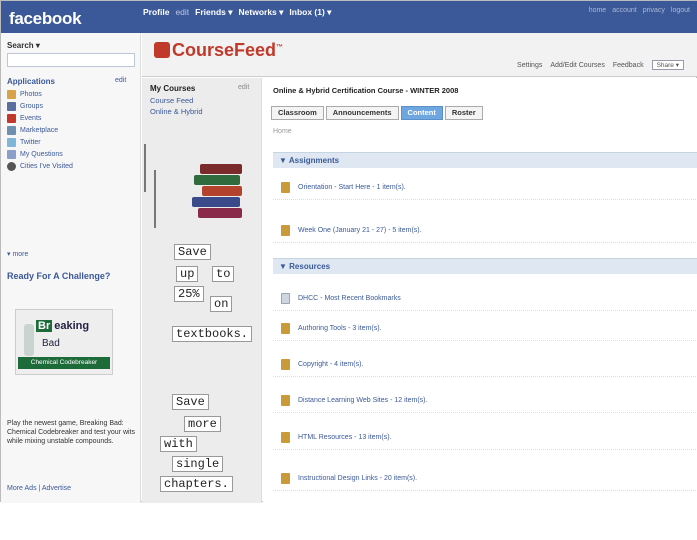  Describe the element at coordinates (46, 166) in the screenshot. I see `app-label: Cities I've Visited` at that location.